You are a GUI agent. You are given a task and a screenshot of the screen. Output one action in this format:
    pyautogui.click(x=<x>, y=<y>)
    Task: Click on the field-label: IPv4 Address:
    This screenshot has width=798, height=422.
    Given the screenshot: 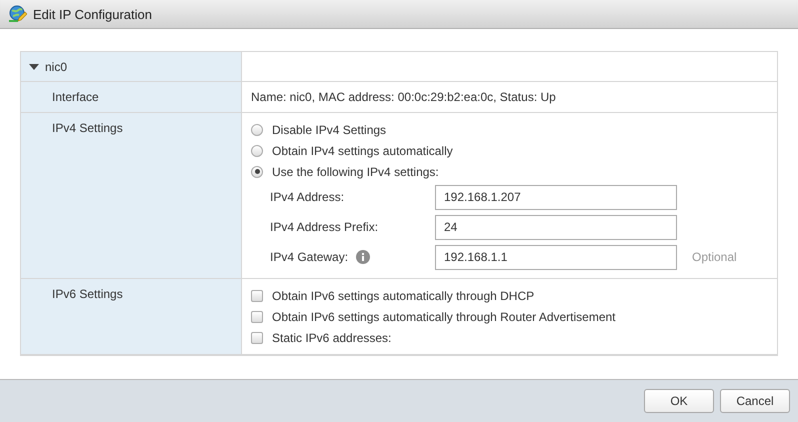 What is the action you would take?
    pyautogui.click(x=307, y=197)
    